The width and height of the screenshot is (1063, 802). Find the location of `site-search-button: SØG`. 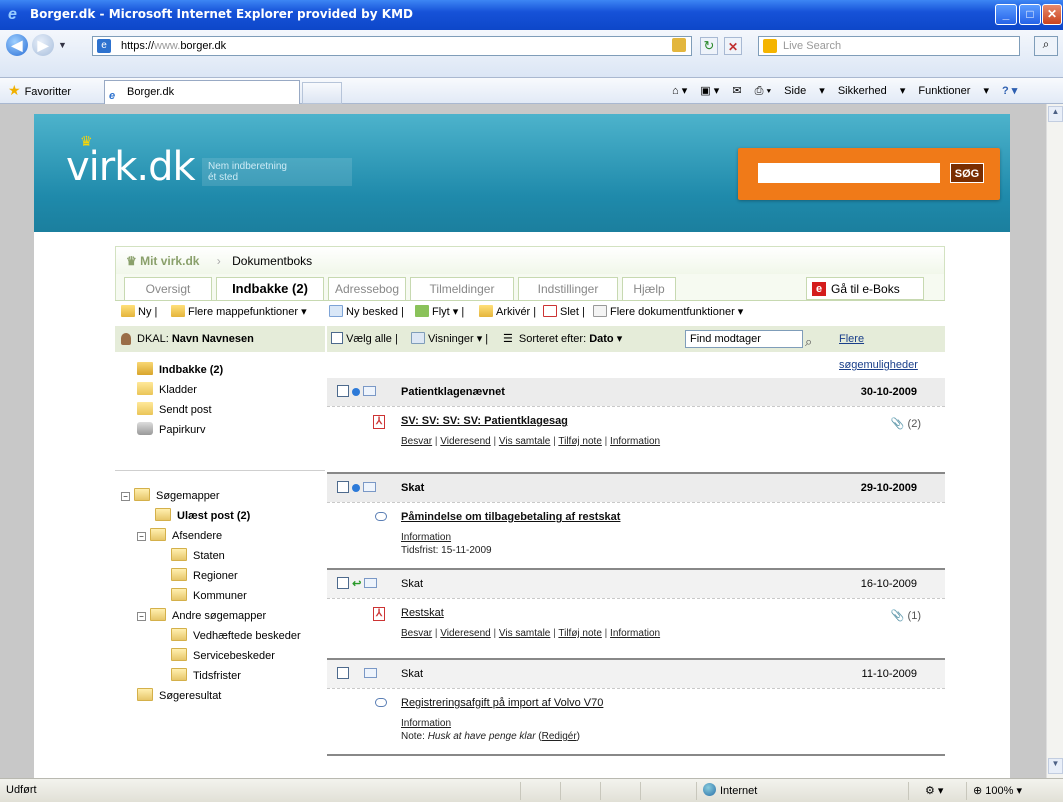

site-search-button: SØG is located at coordinates (967, 173).